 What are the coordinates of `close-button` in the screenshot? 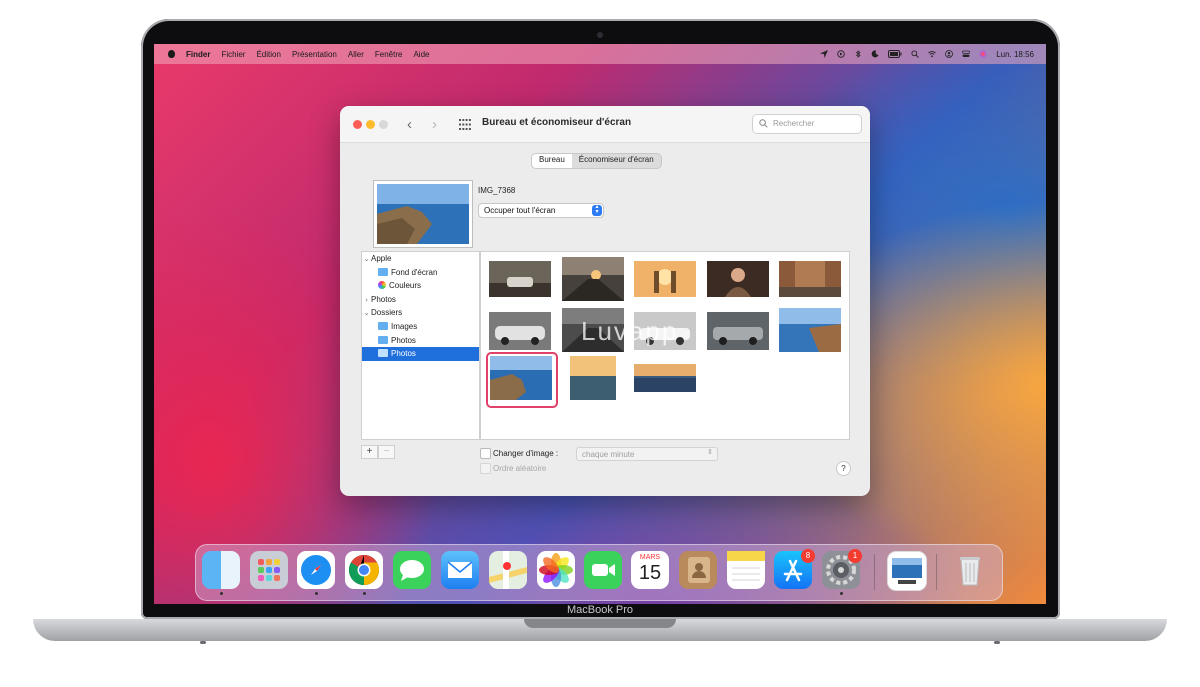 It's located at (357, 124).